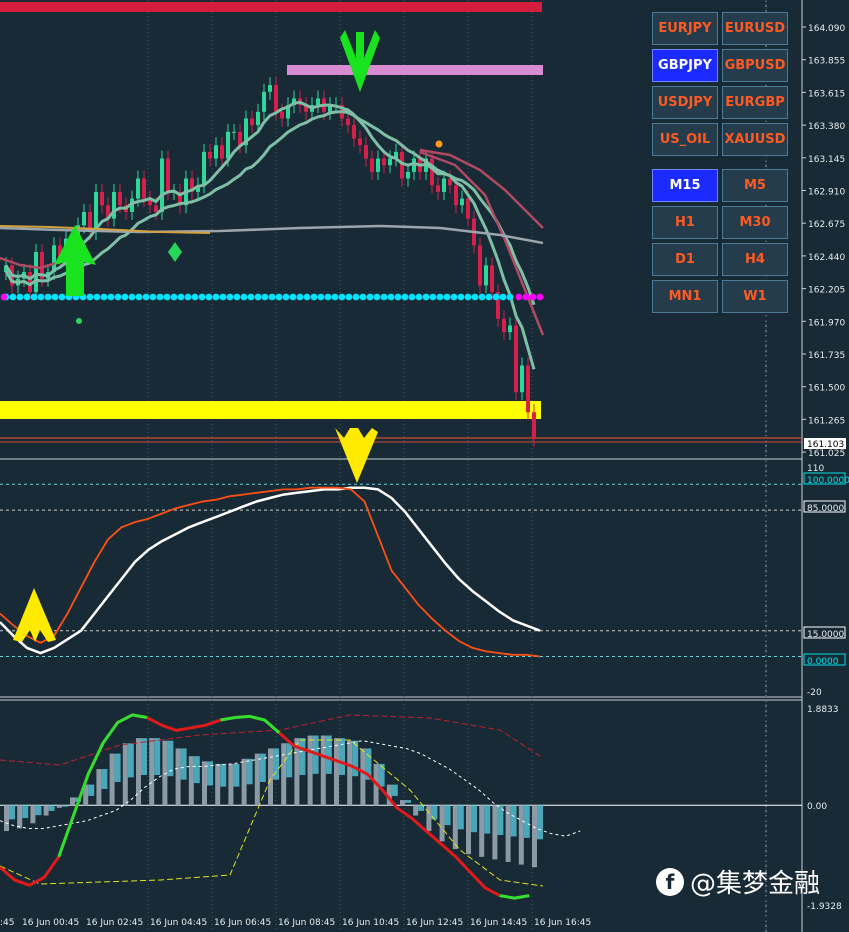 The image size is (849, 932). I want to click on time-label: 16 Jun 08:45, so click(306, 923).